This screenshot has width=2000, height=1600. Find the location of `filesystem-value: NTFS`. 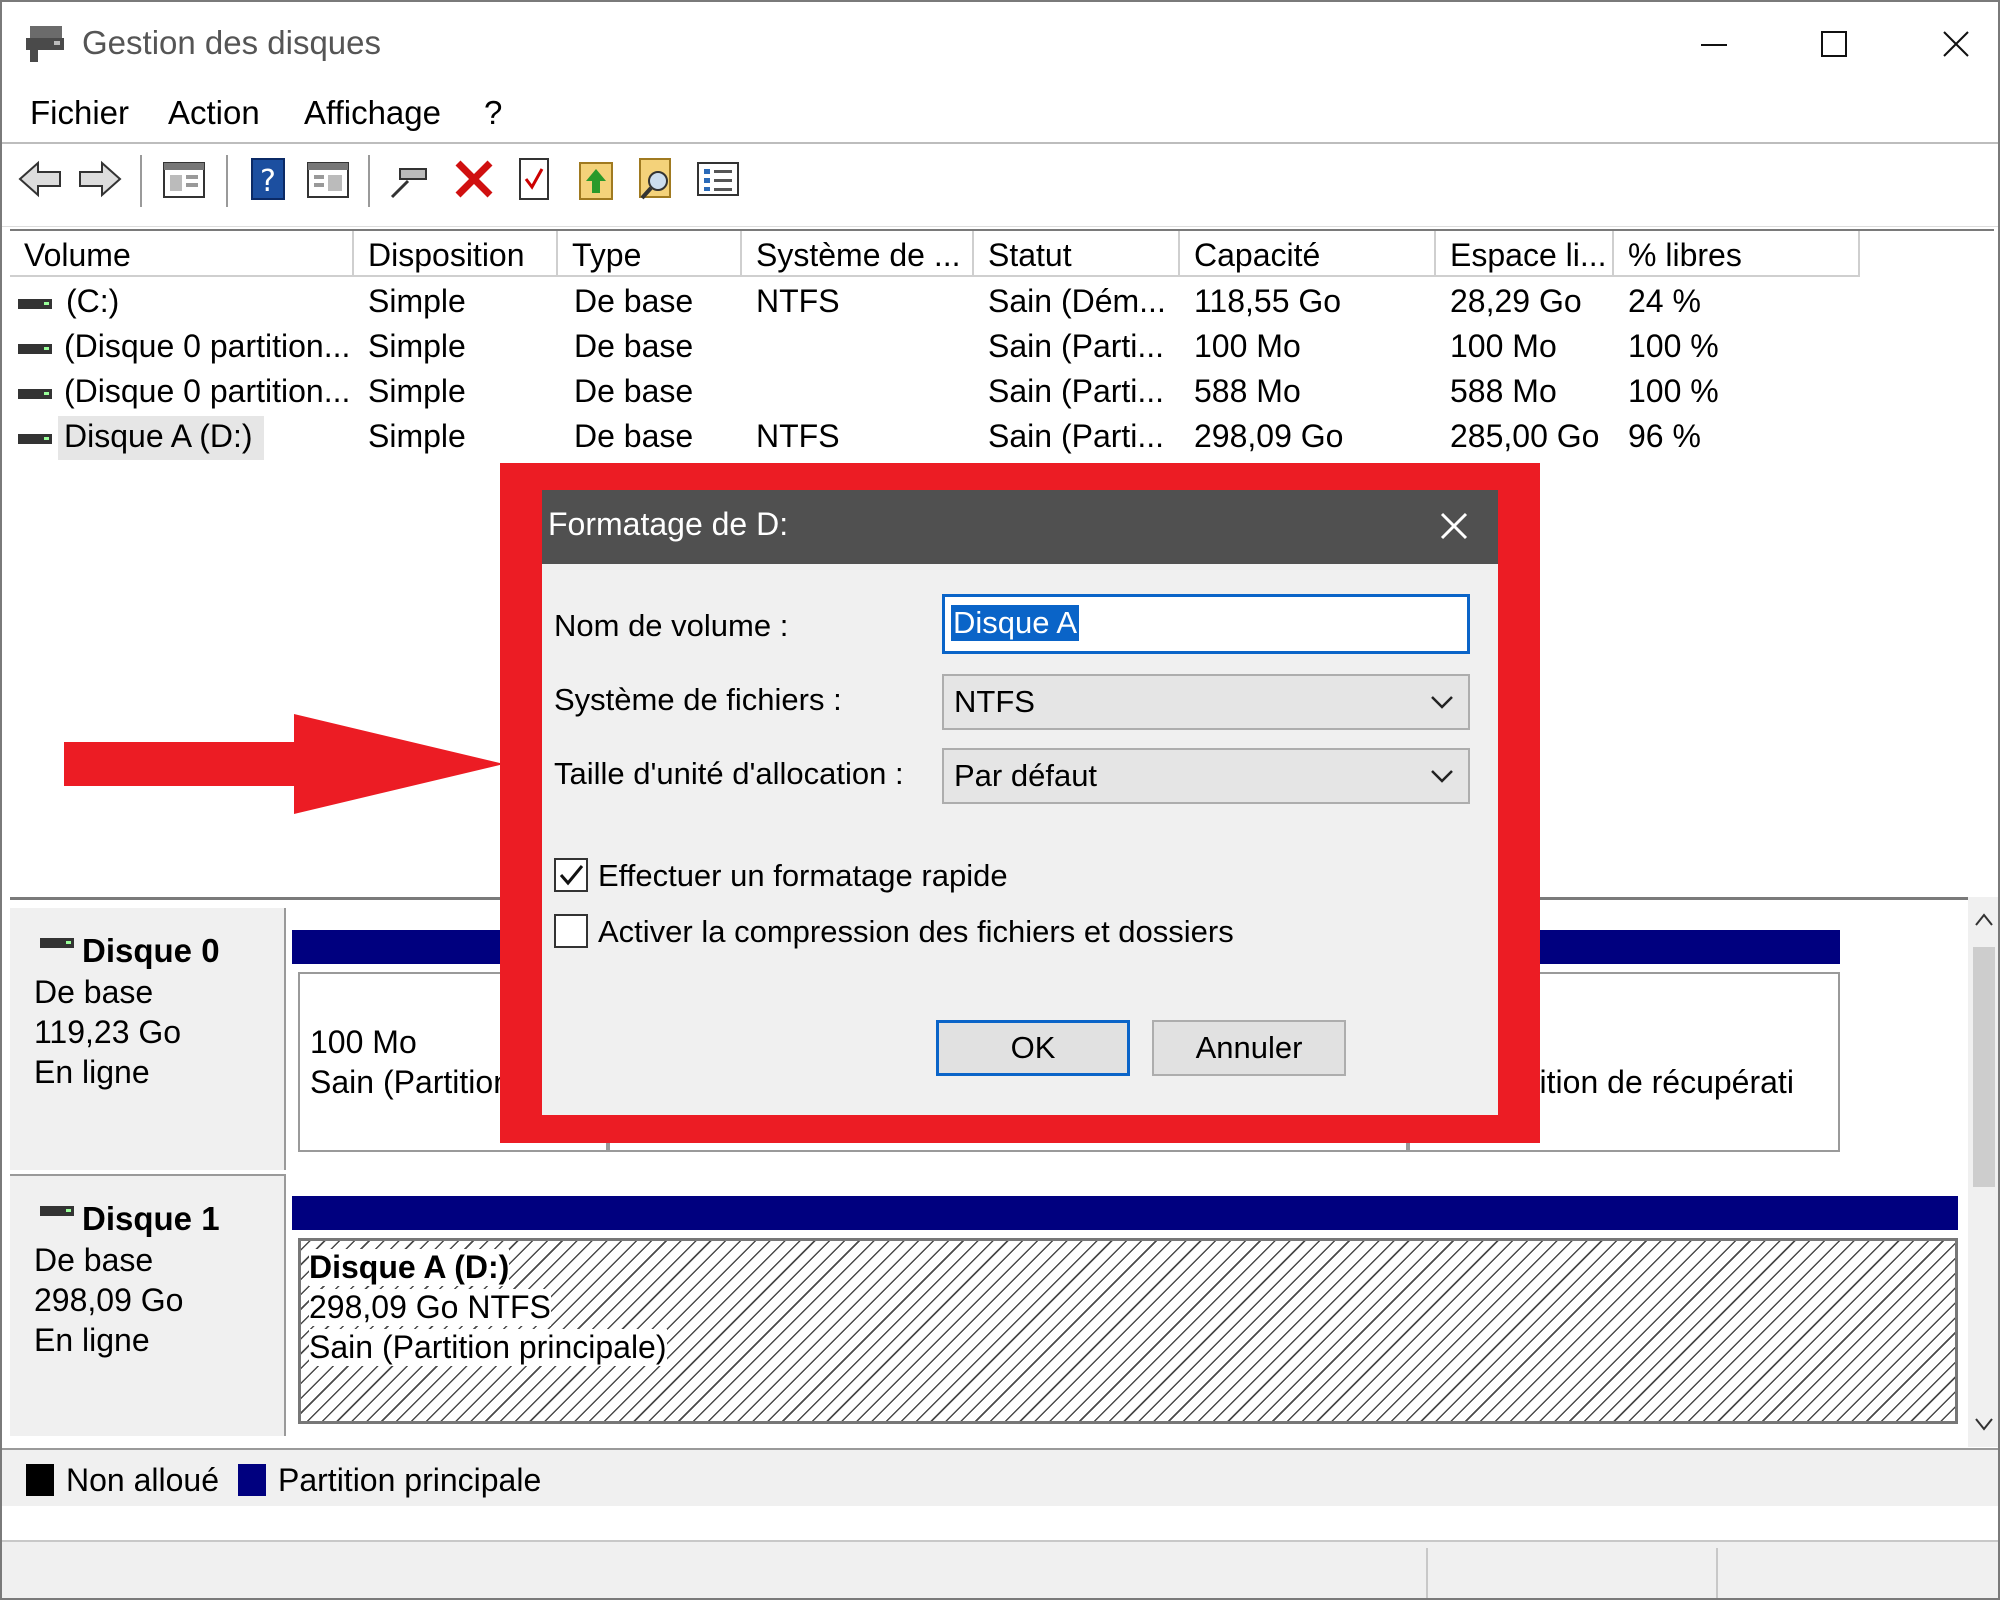

filesystem-value: NTFS is located at coordinates (994, 701).